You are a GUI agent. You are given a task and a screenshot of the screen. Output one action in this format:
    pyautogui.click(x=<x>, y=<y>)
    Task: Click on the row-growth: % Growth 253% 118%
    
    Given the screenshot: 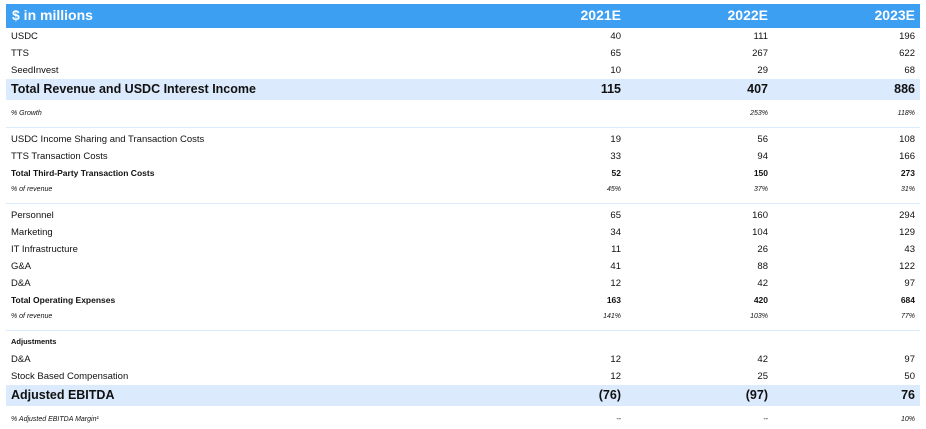 What is the action you would take?
    pyautogui.click(x=463, y=114)
    